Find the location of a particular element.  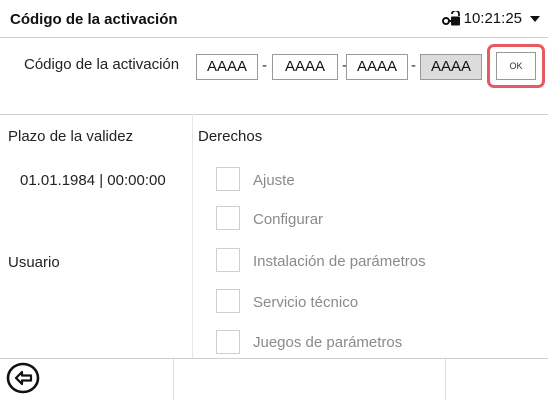

permission-label-configurar: Configurar is located at coordinates (288, 219).